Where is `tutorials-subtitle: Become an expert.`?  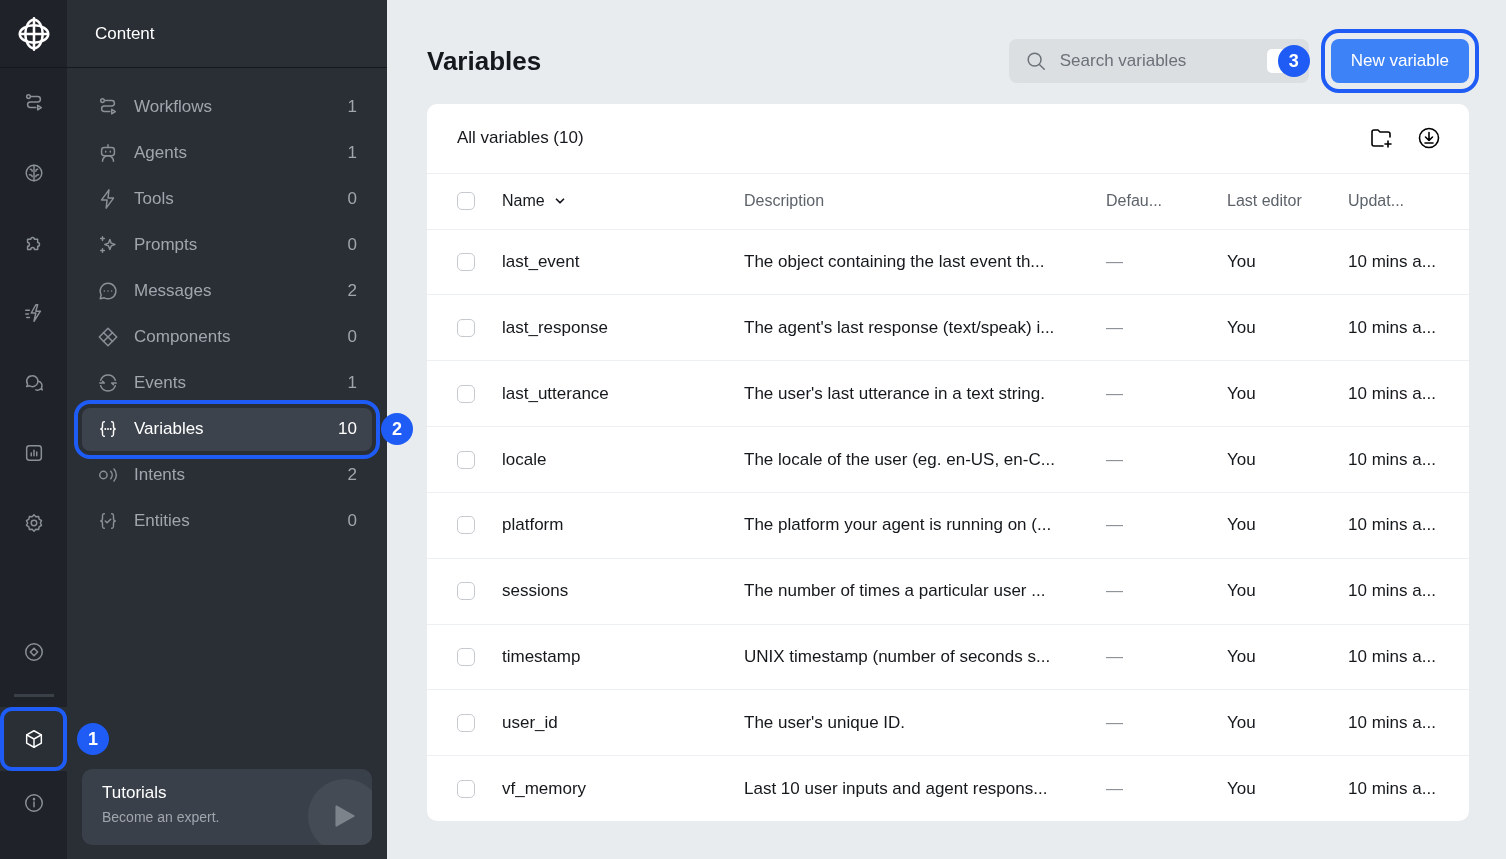 tutorials-subtitle: Become an expert. is located at coordinates (161, 817).